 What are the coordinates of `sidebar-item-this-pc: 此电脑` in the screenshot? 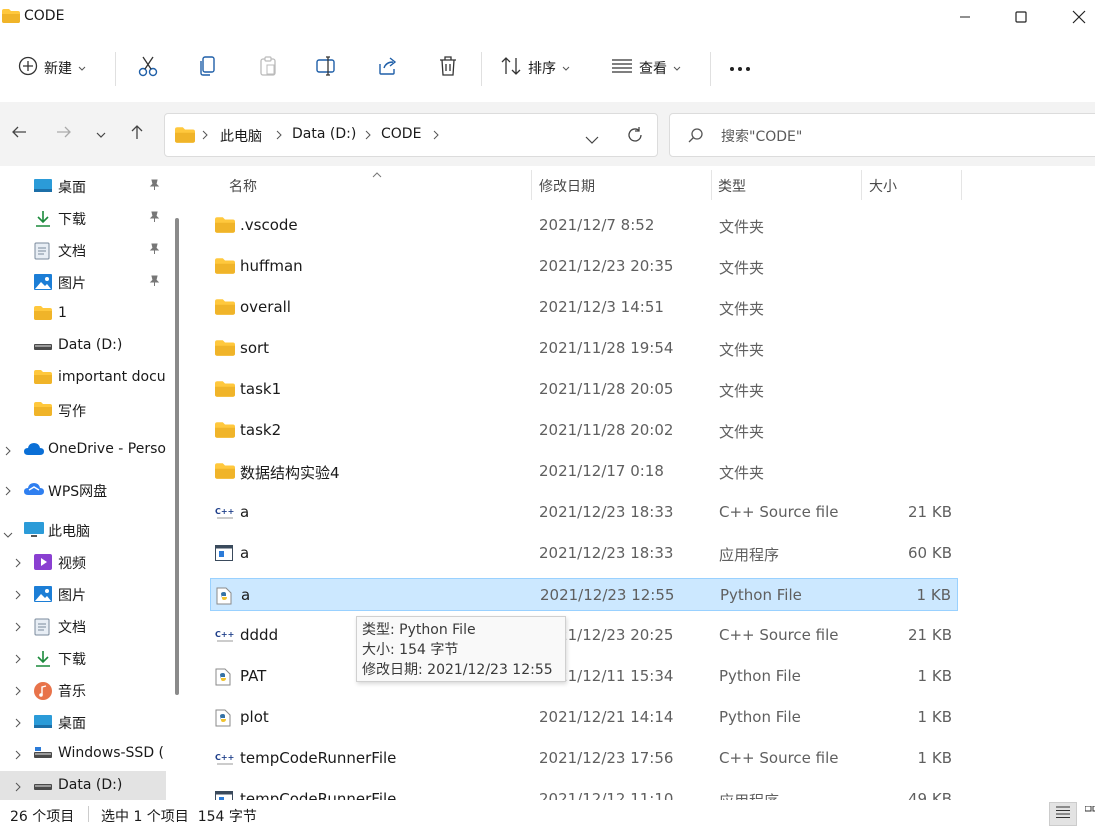 It's located at (83, 530).